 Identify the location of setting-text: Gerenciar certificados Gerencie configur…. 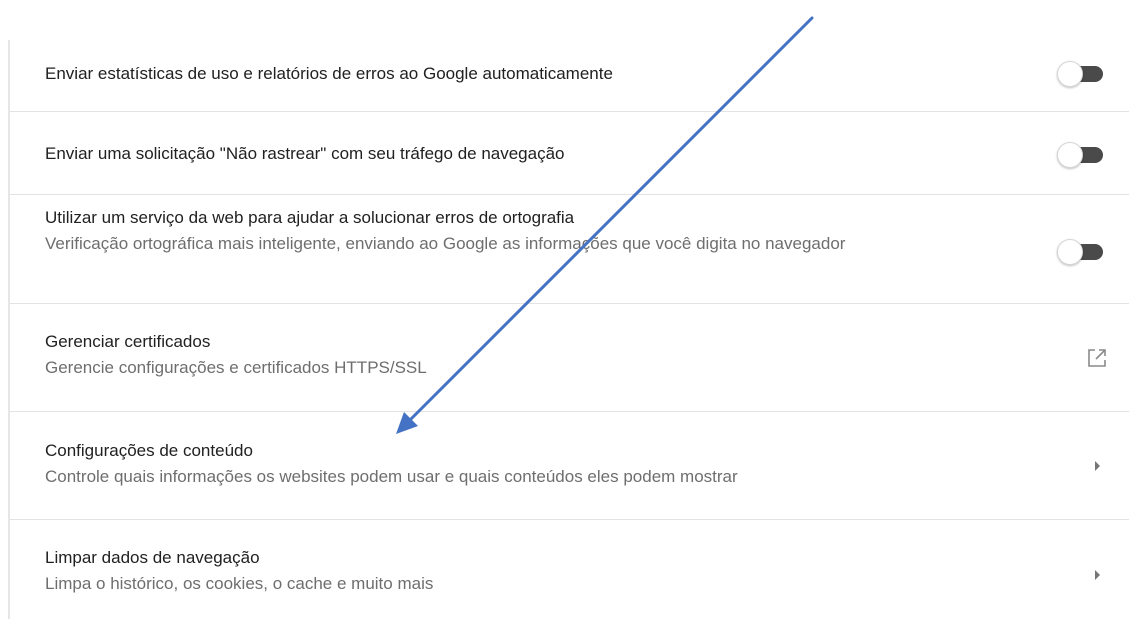
(525, 355).